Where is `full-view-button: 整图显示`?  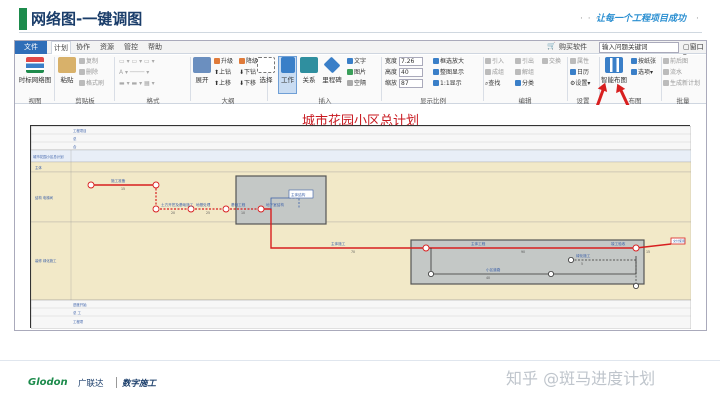
full-view-button: 整图显示 is located at coordinates (448, 73).